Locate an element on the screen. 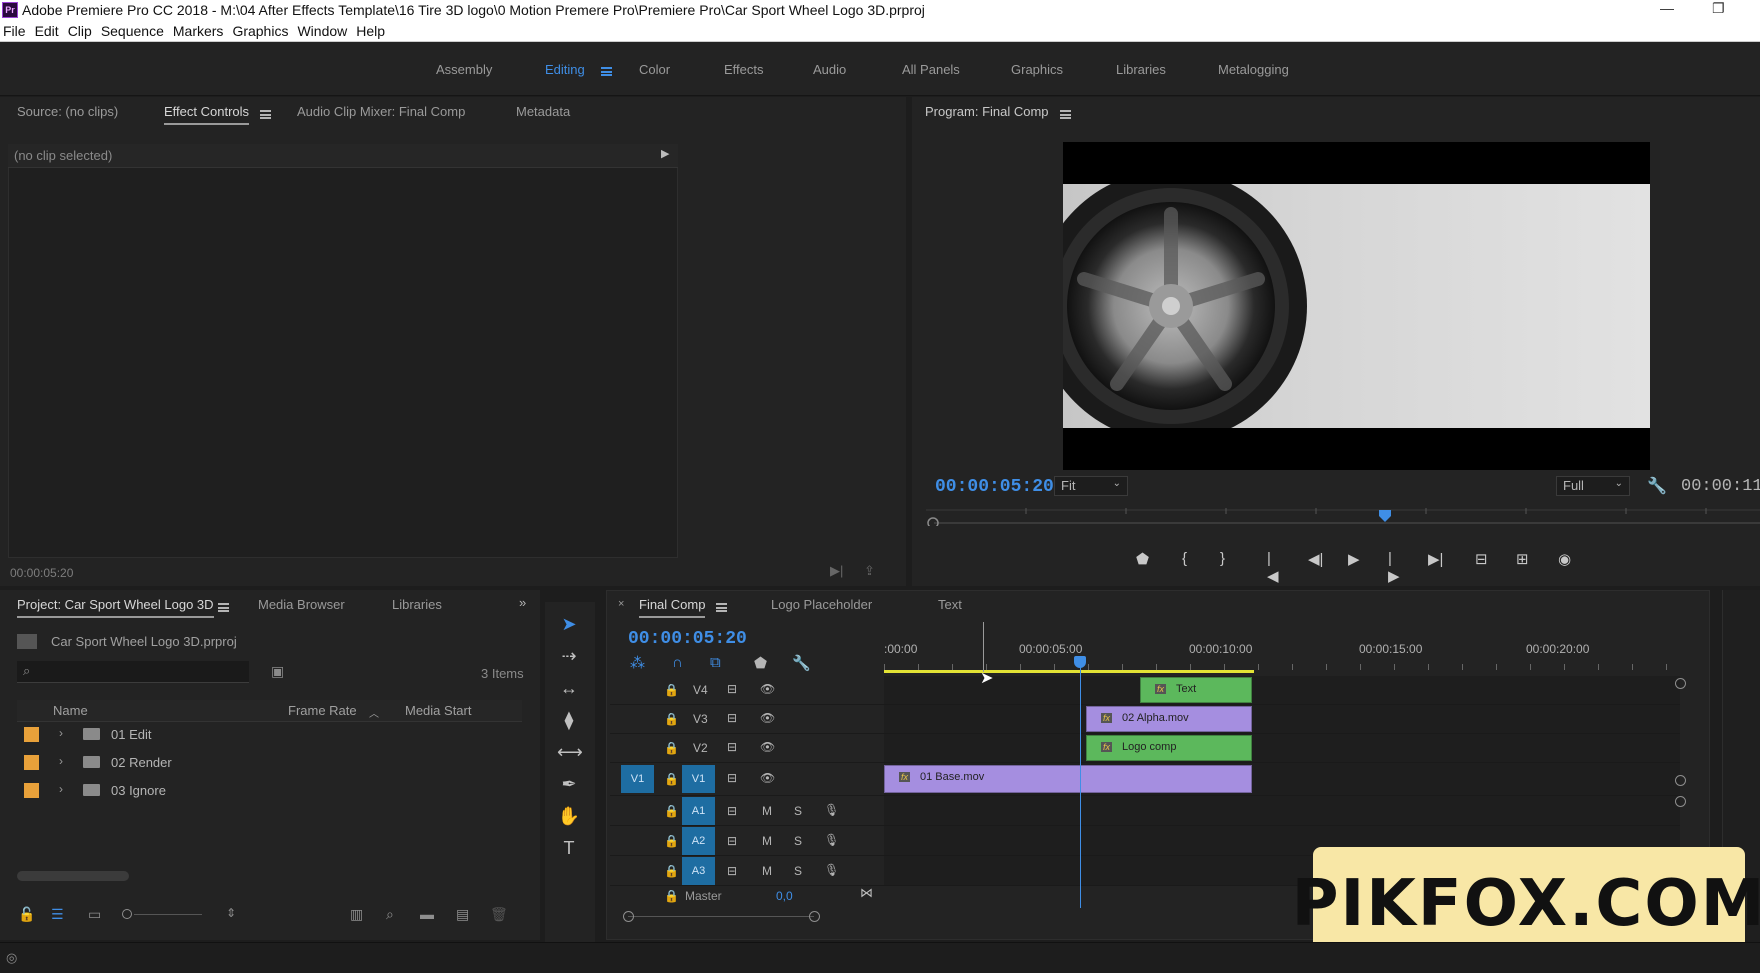 The image size is (1760, 973). nest-icon: ⁂ is located at coordinates (637, 663).